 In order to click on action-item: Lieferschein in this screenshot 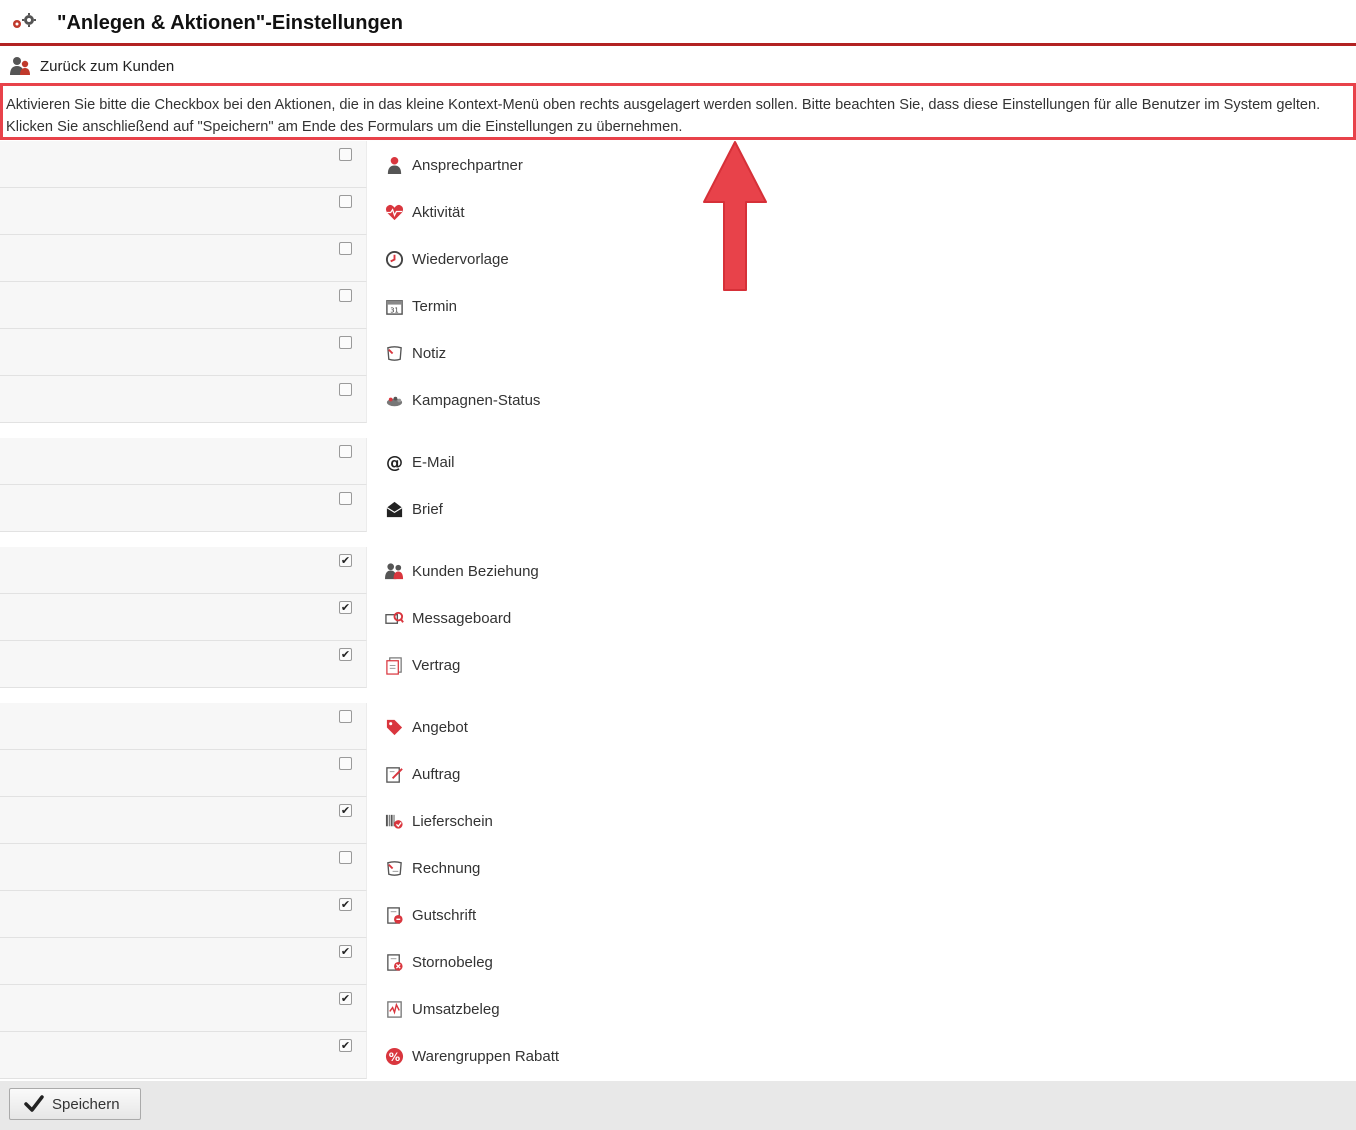, I will do `click(439, 821)`.